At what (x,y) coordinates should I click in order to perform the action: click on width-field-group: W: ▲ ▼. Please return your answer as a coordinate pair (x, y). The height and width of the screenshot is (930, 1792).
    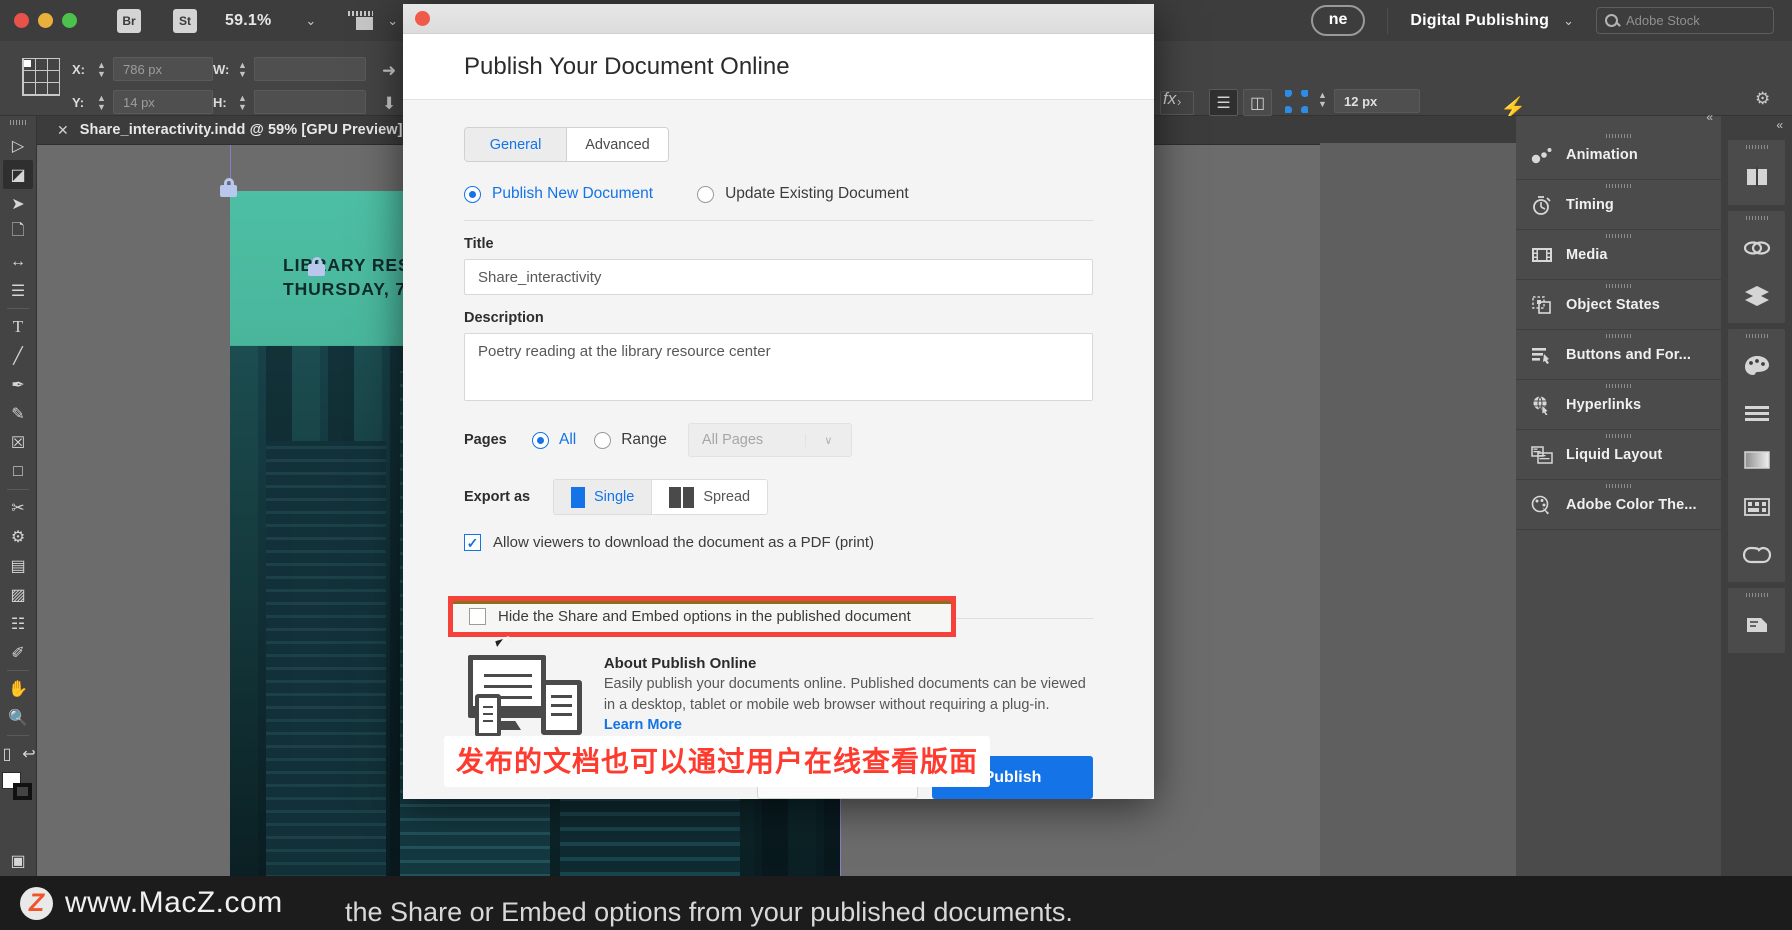
    Looking at the image, I should click on (289, 69).